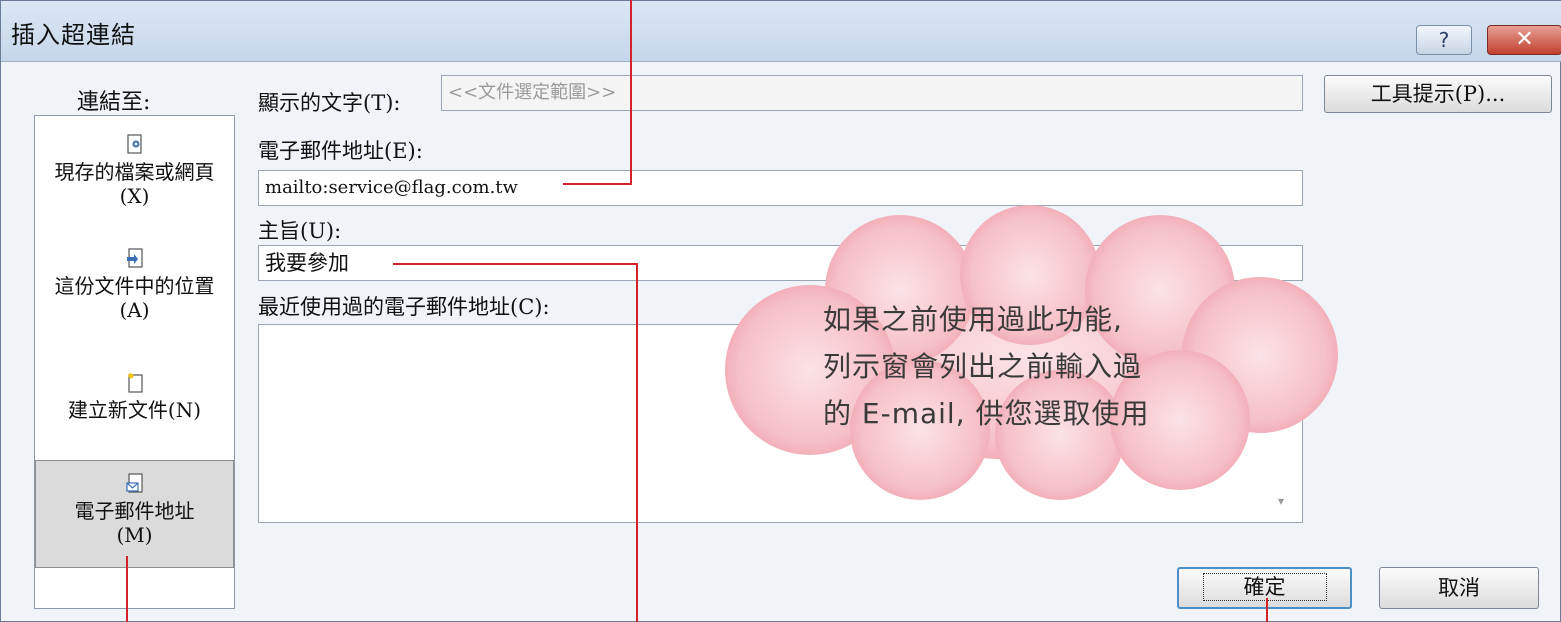 The image size is (1561, 622). Describe the element at coordinates (114, 102) in the screenshot. I see `link-to-label: 連結至:` at that location.